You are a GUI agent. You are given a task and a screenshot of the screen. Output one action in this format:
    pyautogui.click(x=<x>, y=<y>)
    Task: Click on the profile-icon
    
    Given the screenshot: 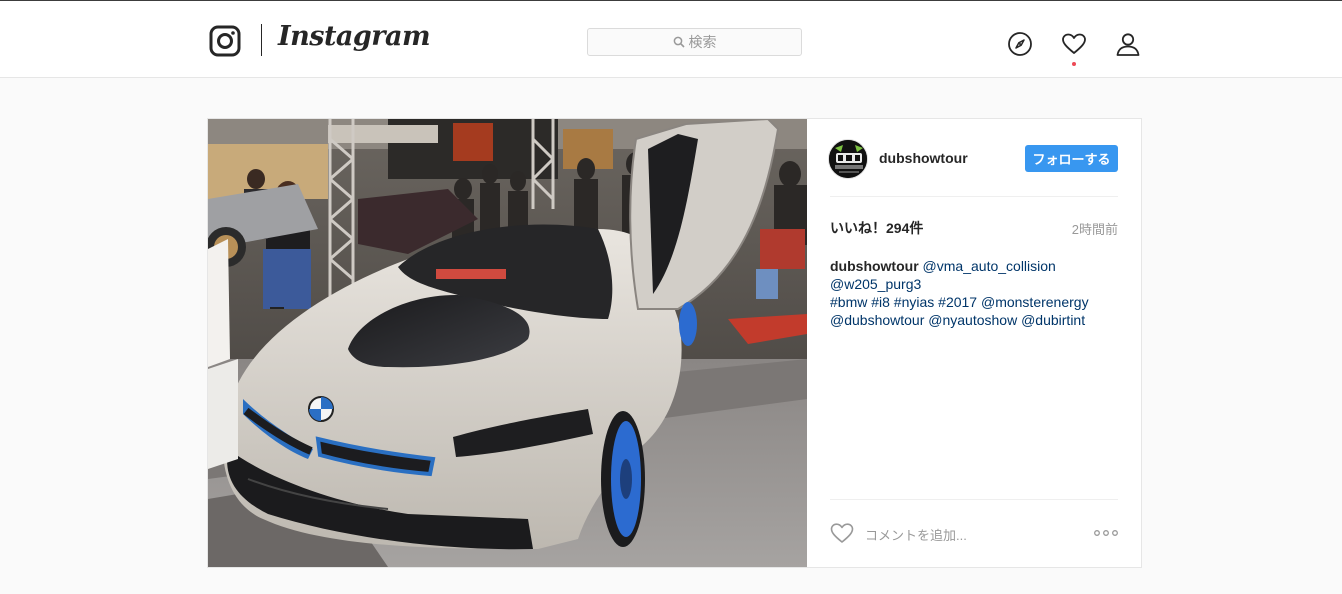 What is the action you would take?
    pyautogui.click(x=1128, y=44)
    